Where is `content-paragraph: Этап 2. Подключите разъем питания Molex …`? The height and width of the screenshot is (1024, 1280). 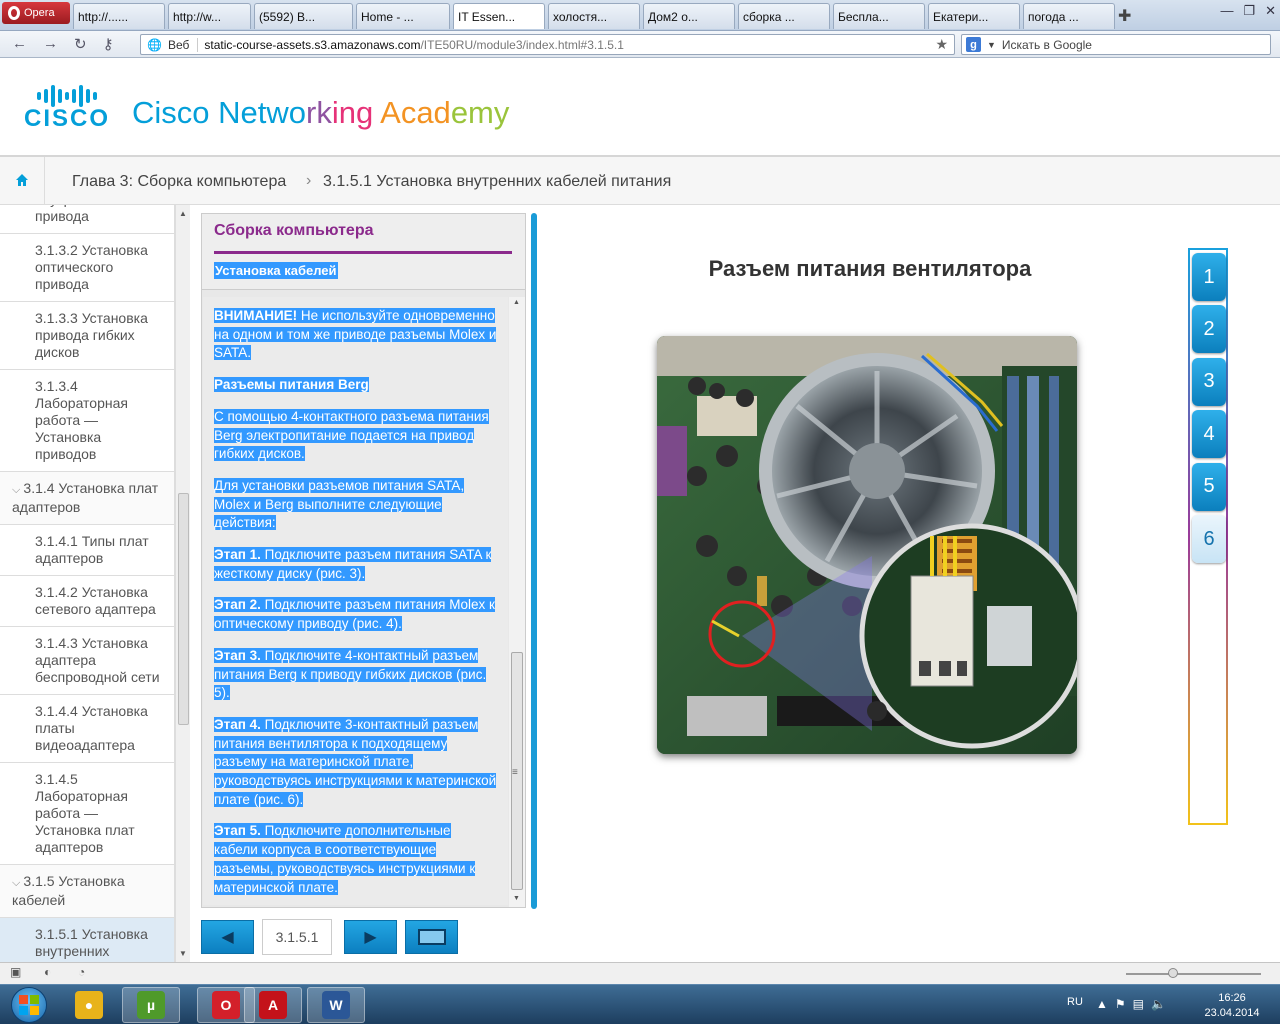 content-paragraph: Этап 2. Подключите разъем питания Molex … is located at coordinates (356, 614).